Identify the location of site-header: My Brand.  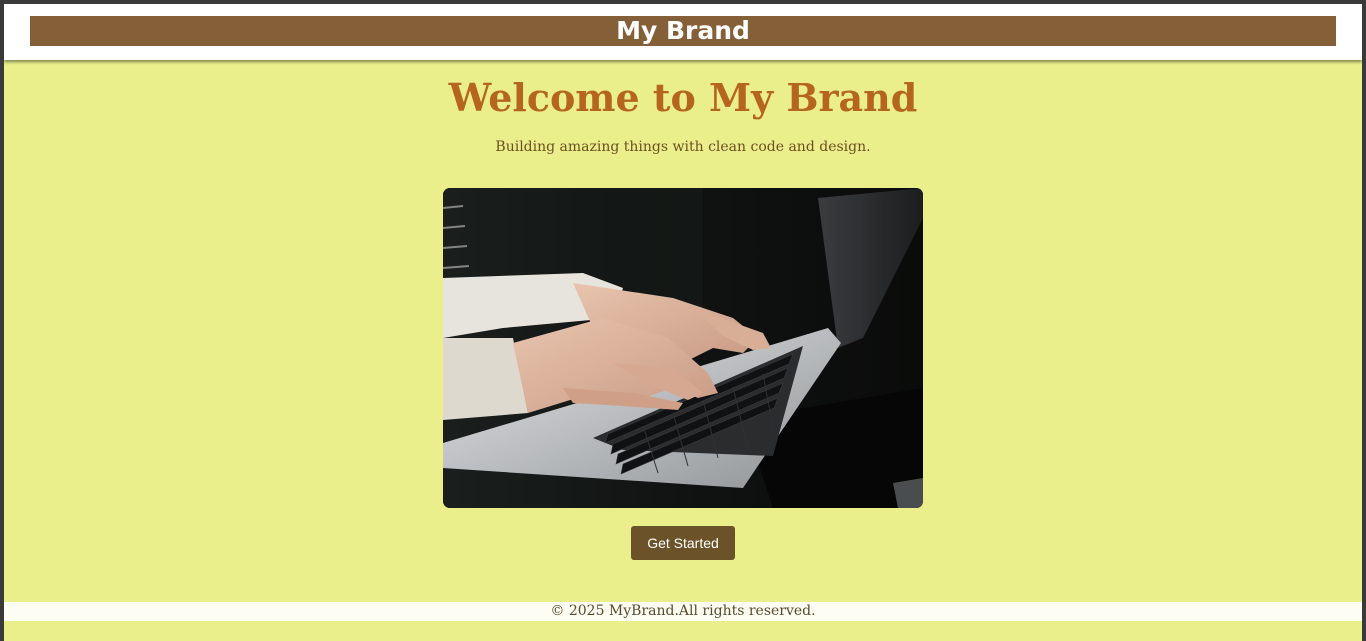
(683, 32).